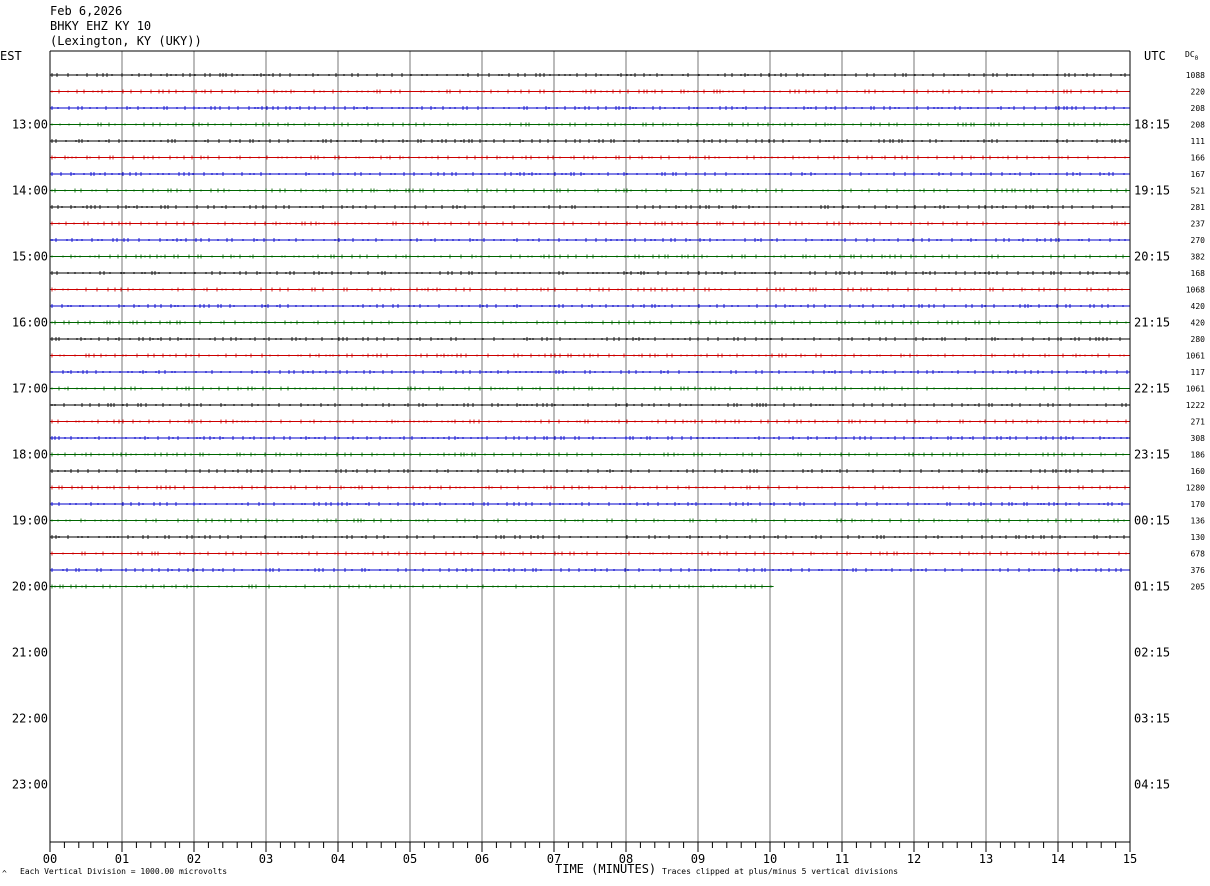  I want to click on left-time-label: 17:00, so click(30, 389).